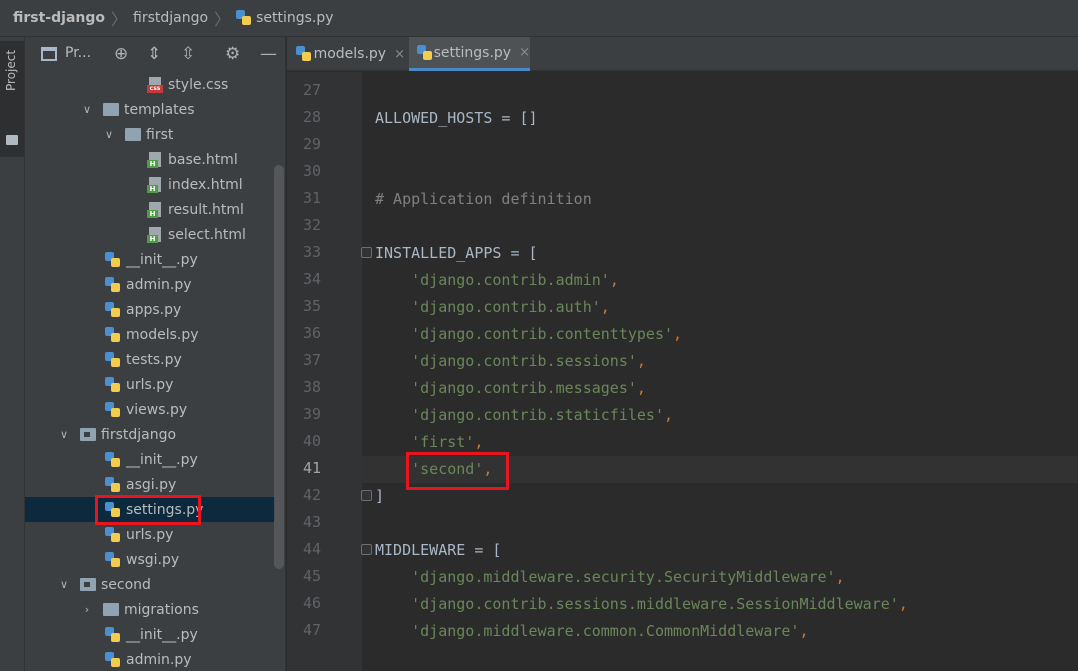  I want to click on breadcrumb-folder: firstdjango, so click(170, 18).